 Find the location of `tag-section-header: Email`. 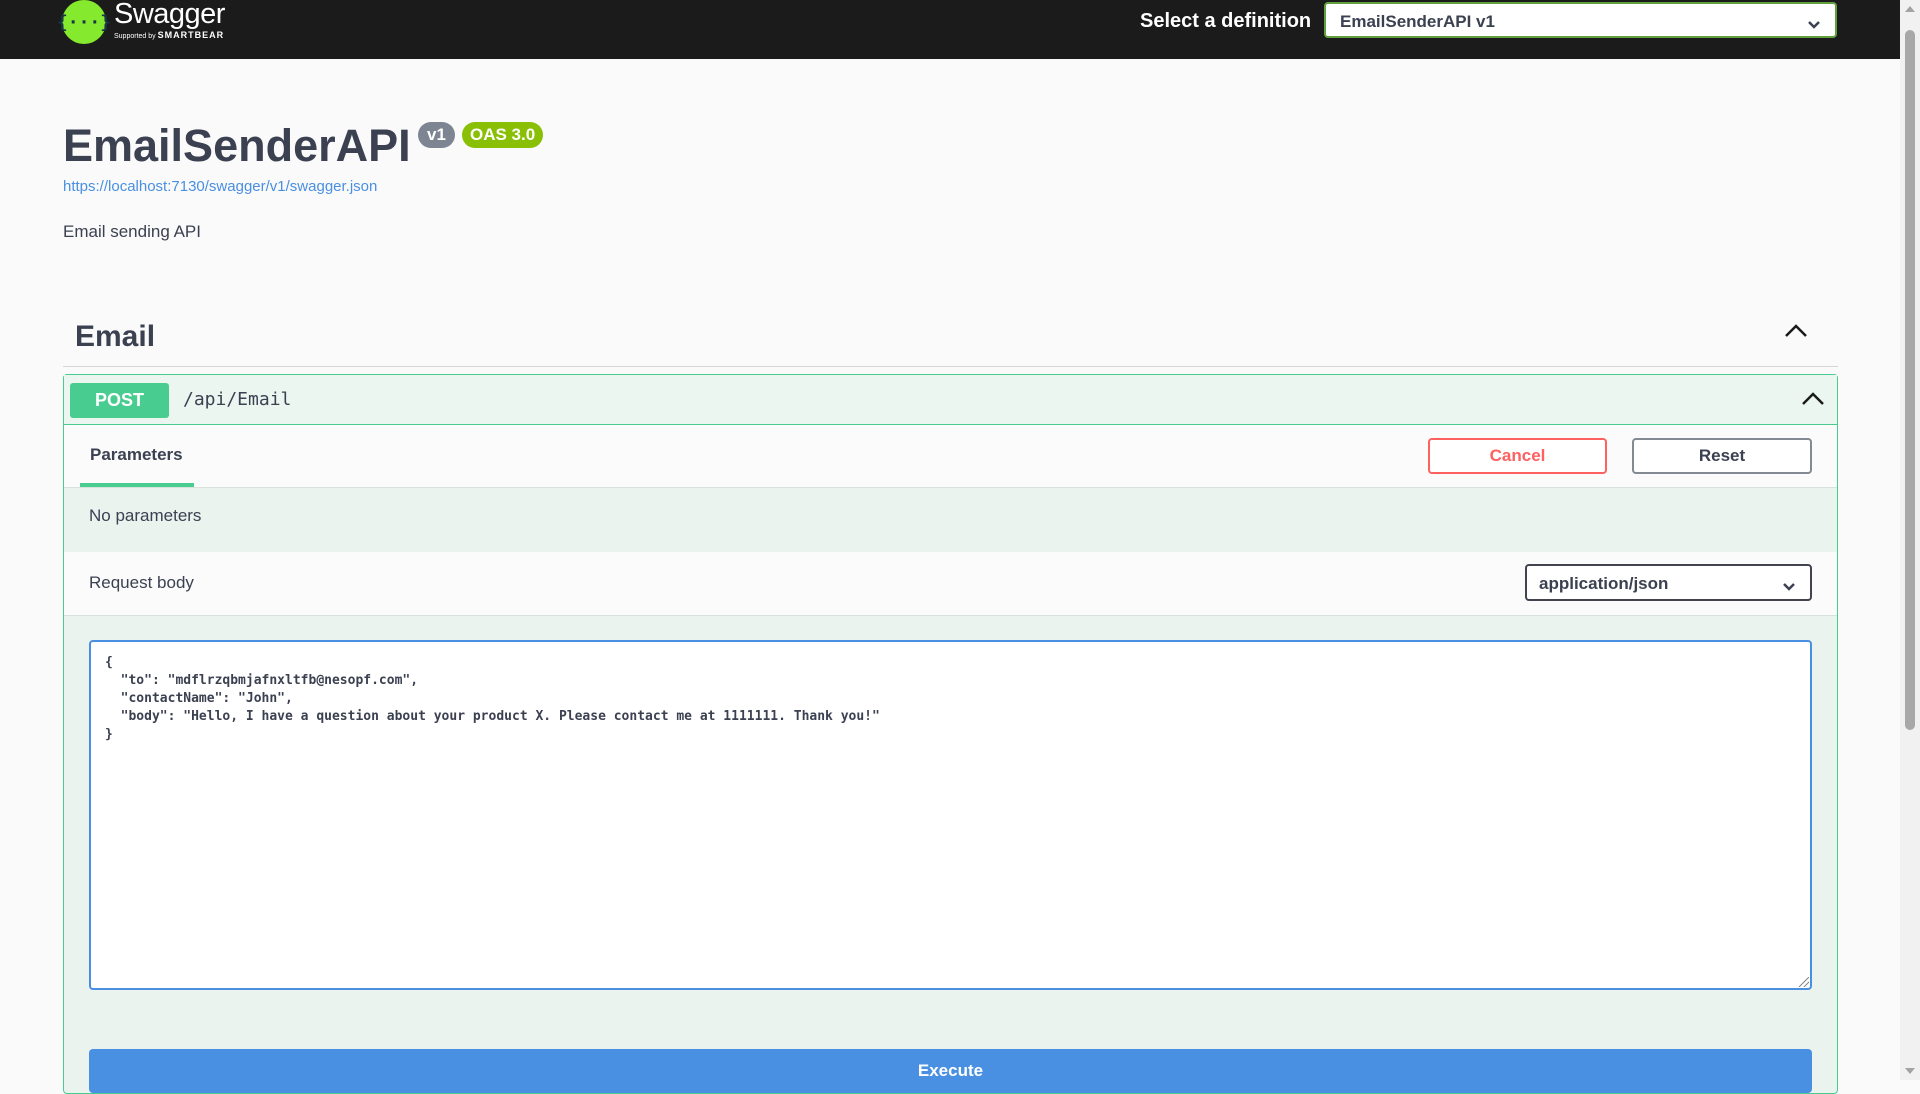

tag-section-header: Email is located at coordinates (950, 337).